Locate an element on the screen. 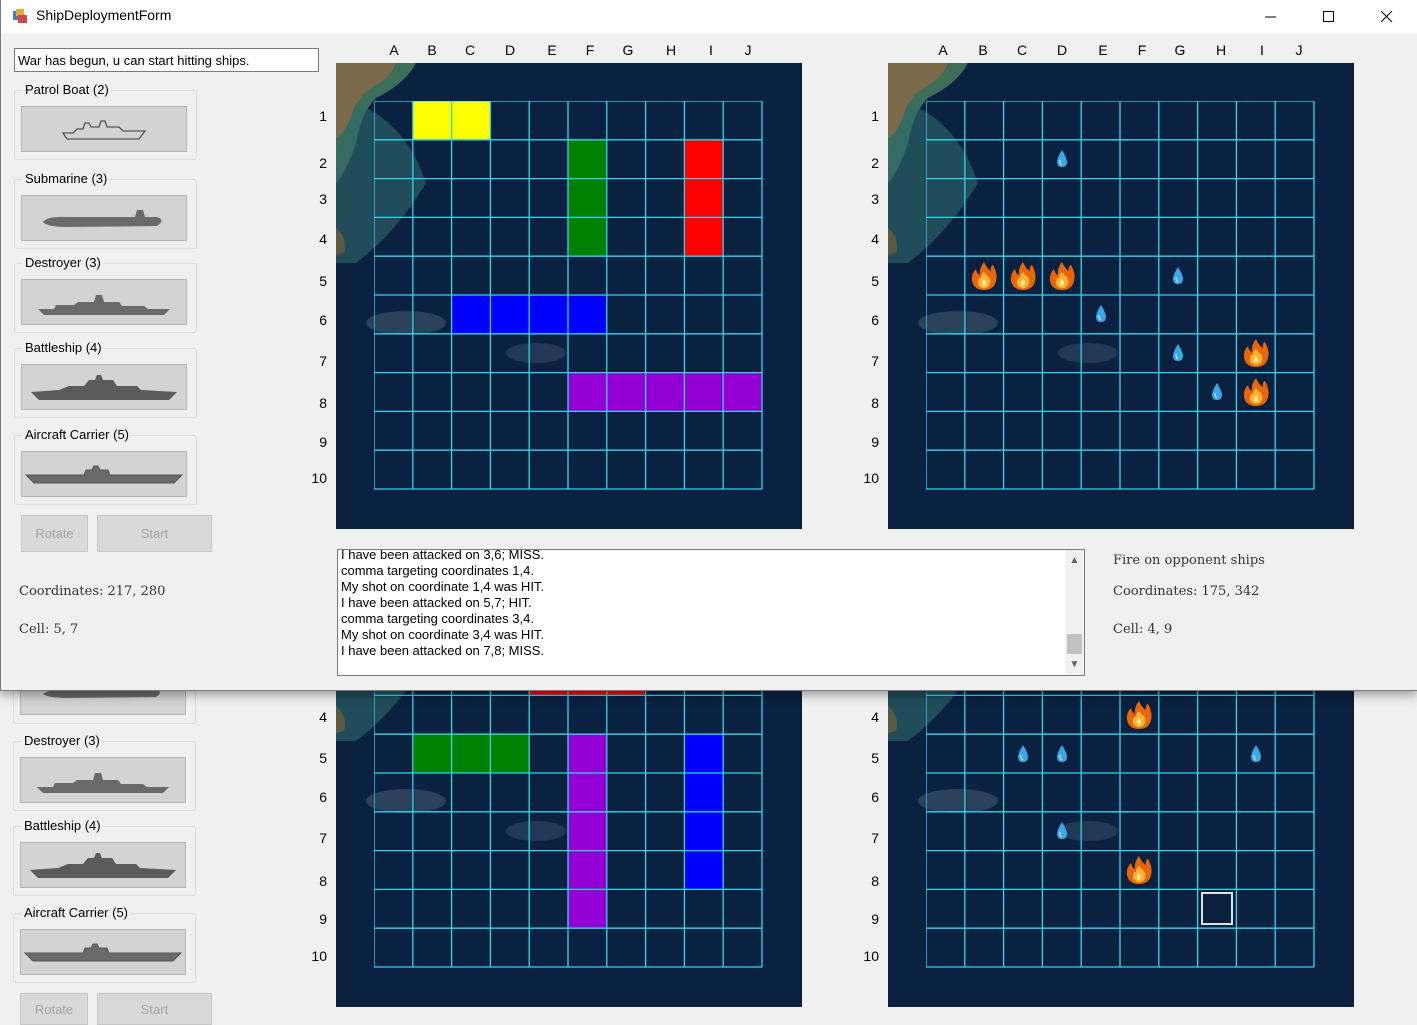 Image resolution: width=1417 pixels, height=1025 pixels. destroyer-group: Destroyer (3) is located at coordinates (105, 294).